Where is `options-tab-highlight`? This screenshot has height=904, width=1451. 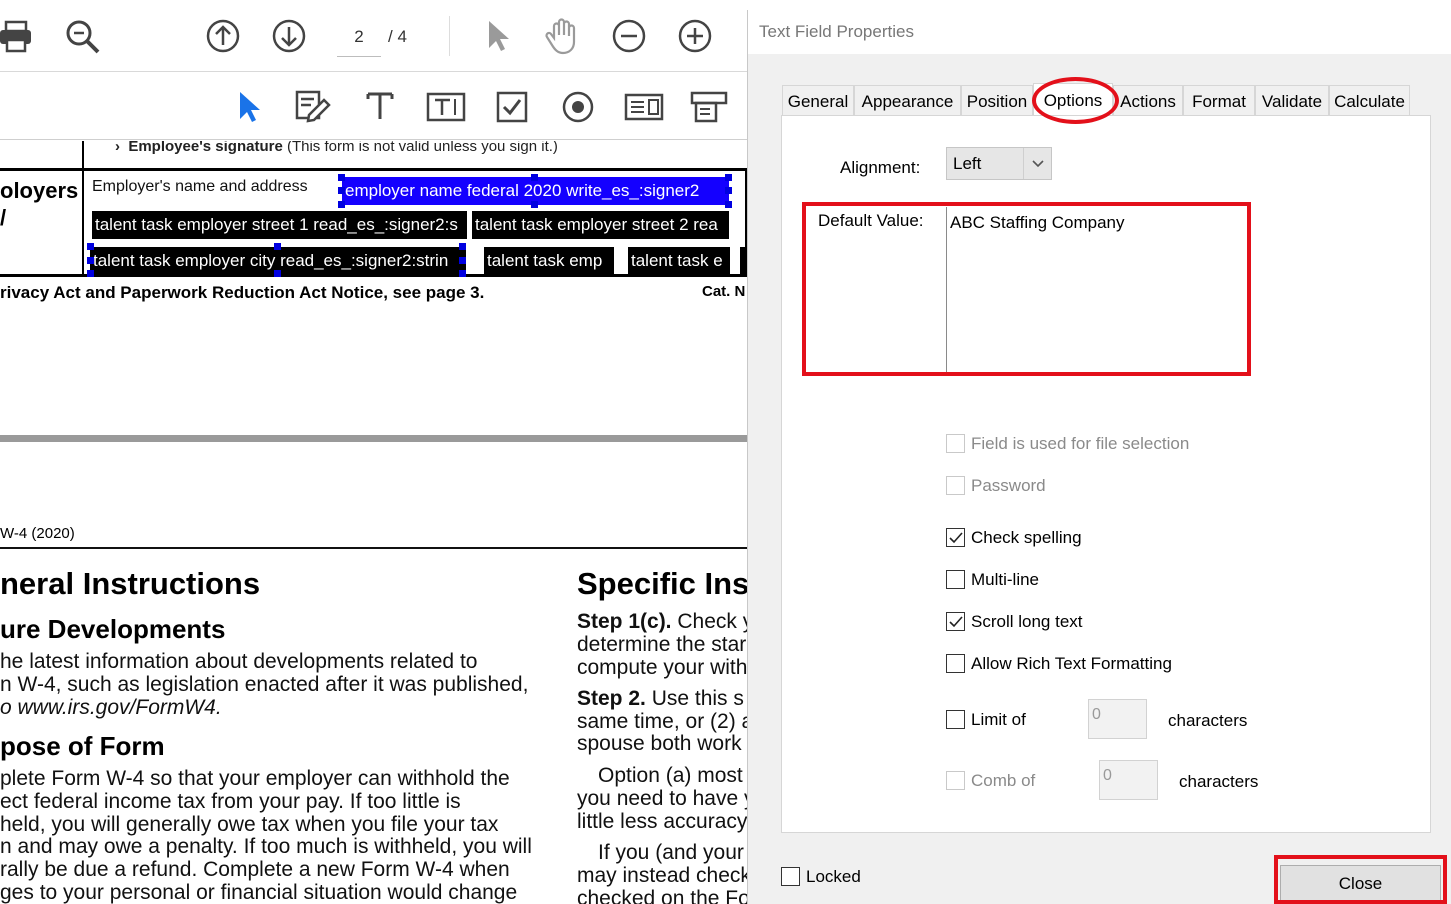
options-tab-highlight is located at coordinates (1075, 100).